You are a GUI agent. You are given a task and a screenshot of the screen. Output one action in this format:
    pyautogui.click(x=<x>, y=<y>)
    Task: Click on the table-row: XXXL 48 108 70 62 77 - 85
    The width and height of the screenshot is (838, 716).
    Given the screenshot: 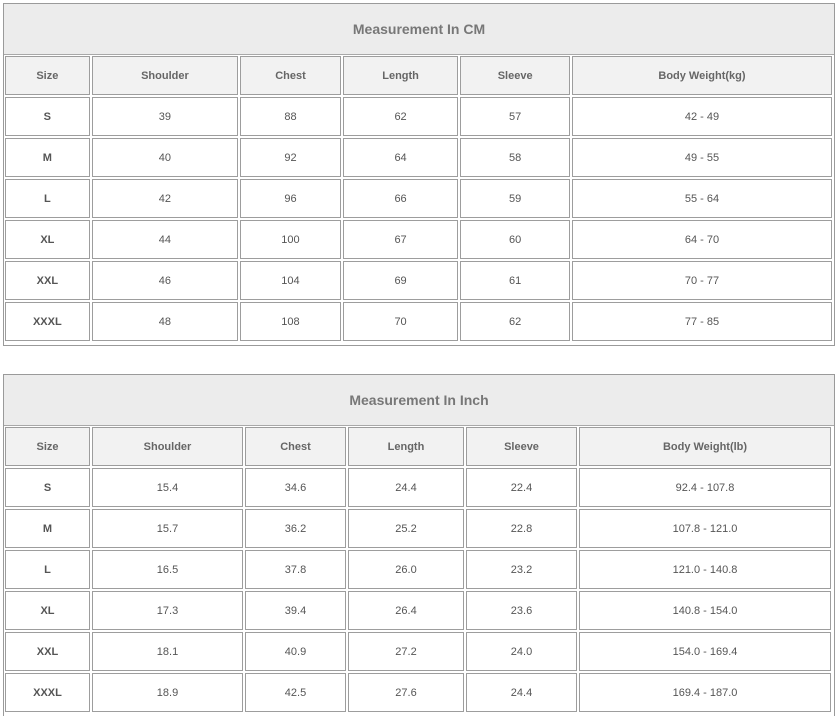 What is the action you would take?
    pyautogui.click(x=419, y=321)
    